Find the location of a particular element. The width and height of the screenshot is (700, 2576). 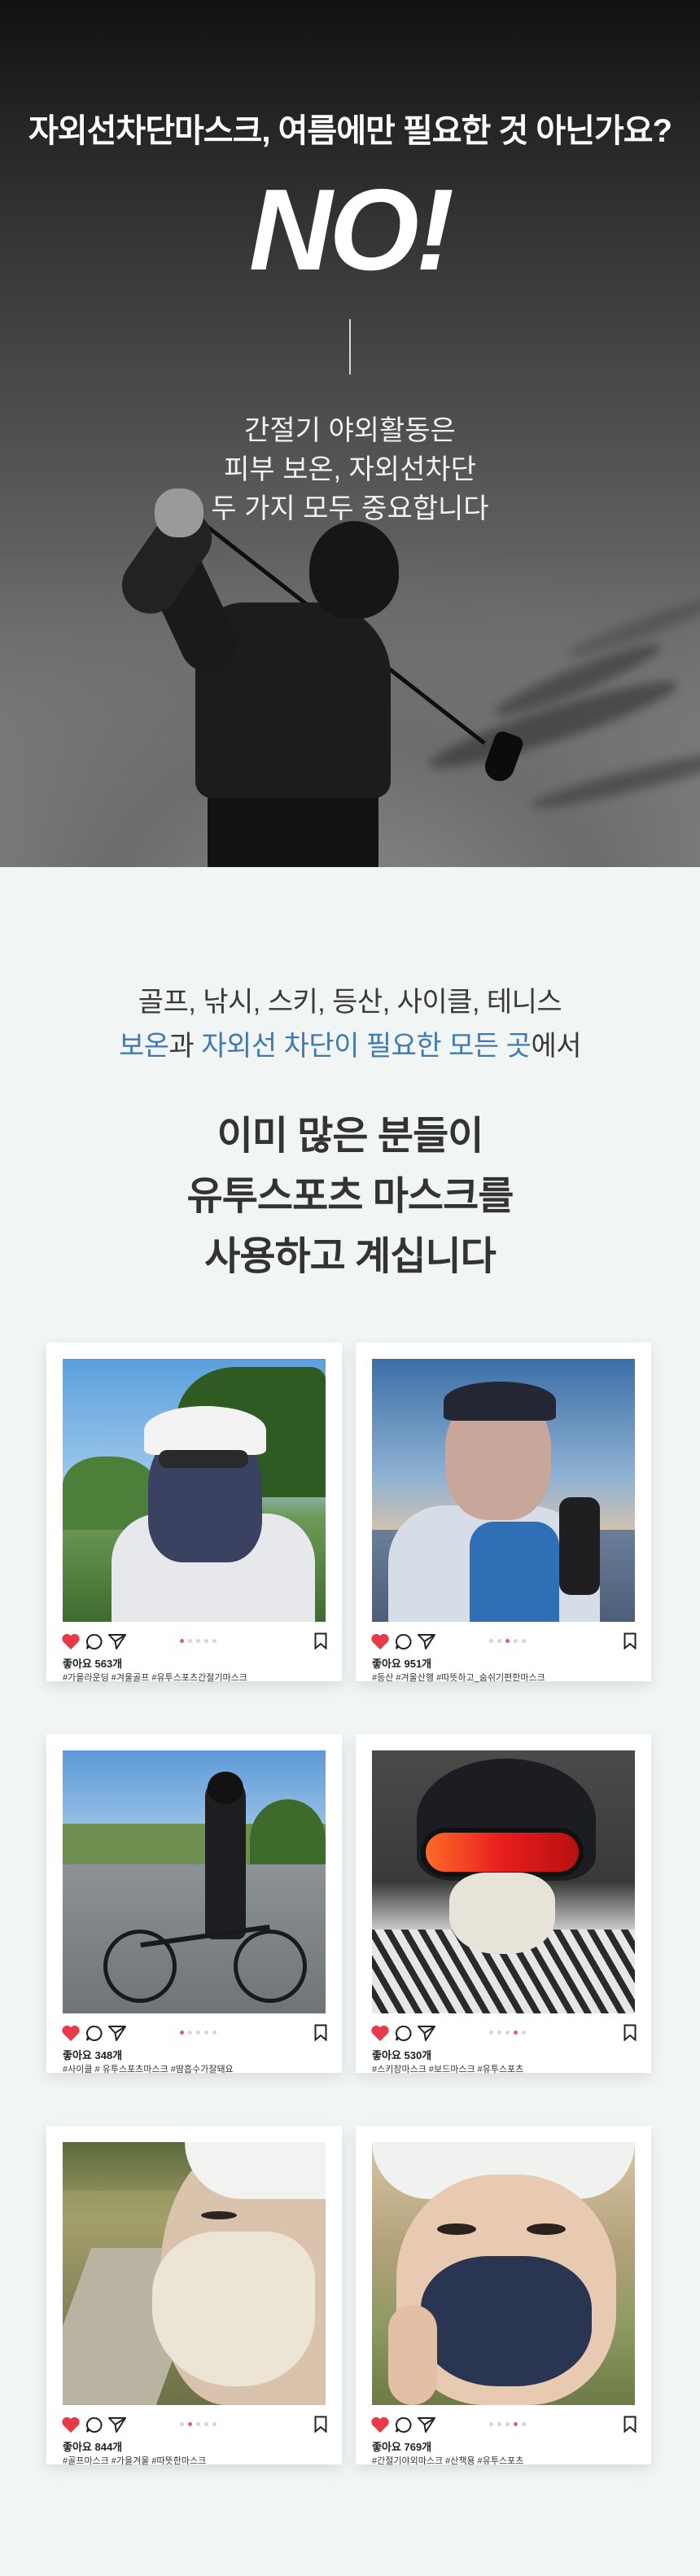

review-card: 좋아요 844개 #골프마스크 #가을겨울 #따뜻한마스크 is located at coordinates (194, 2296).